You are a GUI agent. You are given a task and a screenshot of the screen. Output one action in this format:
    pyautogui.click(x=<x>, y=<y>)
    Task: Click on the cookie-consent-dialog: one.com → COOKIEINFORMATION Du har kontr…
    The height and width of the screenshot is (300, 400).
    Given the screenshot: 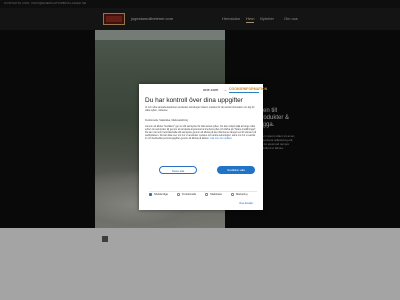 What is the action you would take?
    pyautogui.click(x=203, y=147)
    